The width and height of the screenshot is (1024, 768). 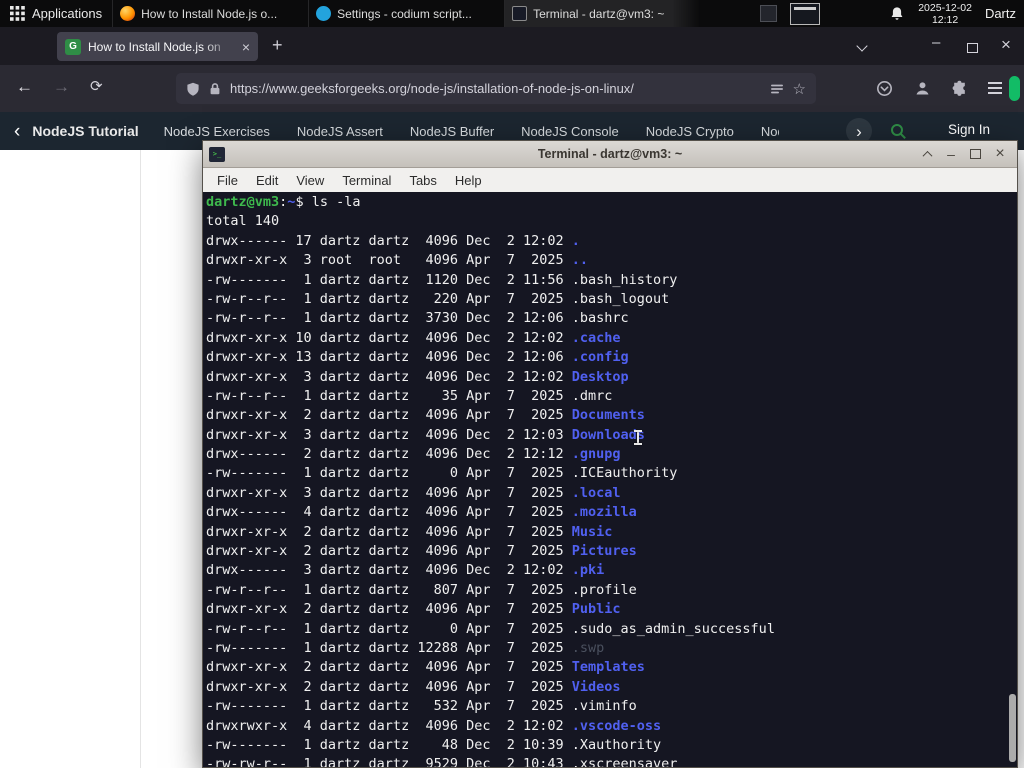 I want to click on terminal-menu-terminal: Terminal, so click(x=366, y=180).